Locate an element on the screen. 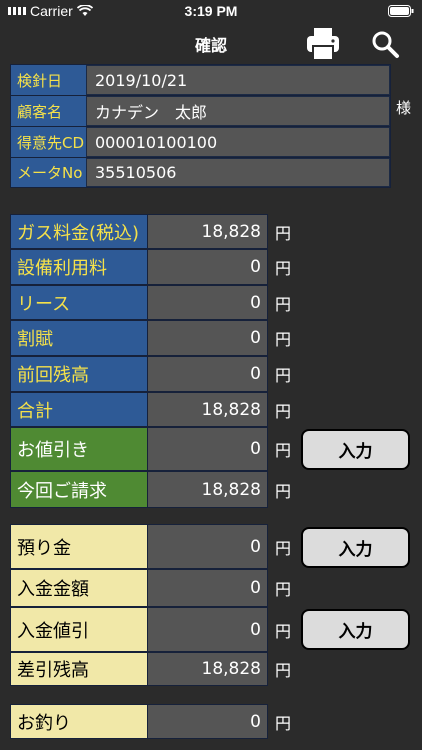  charge-label-discount: お値引き is located at coordinates (79, 449).